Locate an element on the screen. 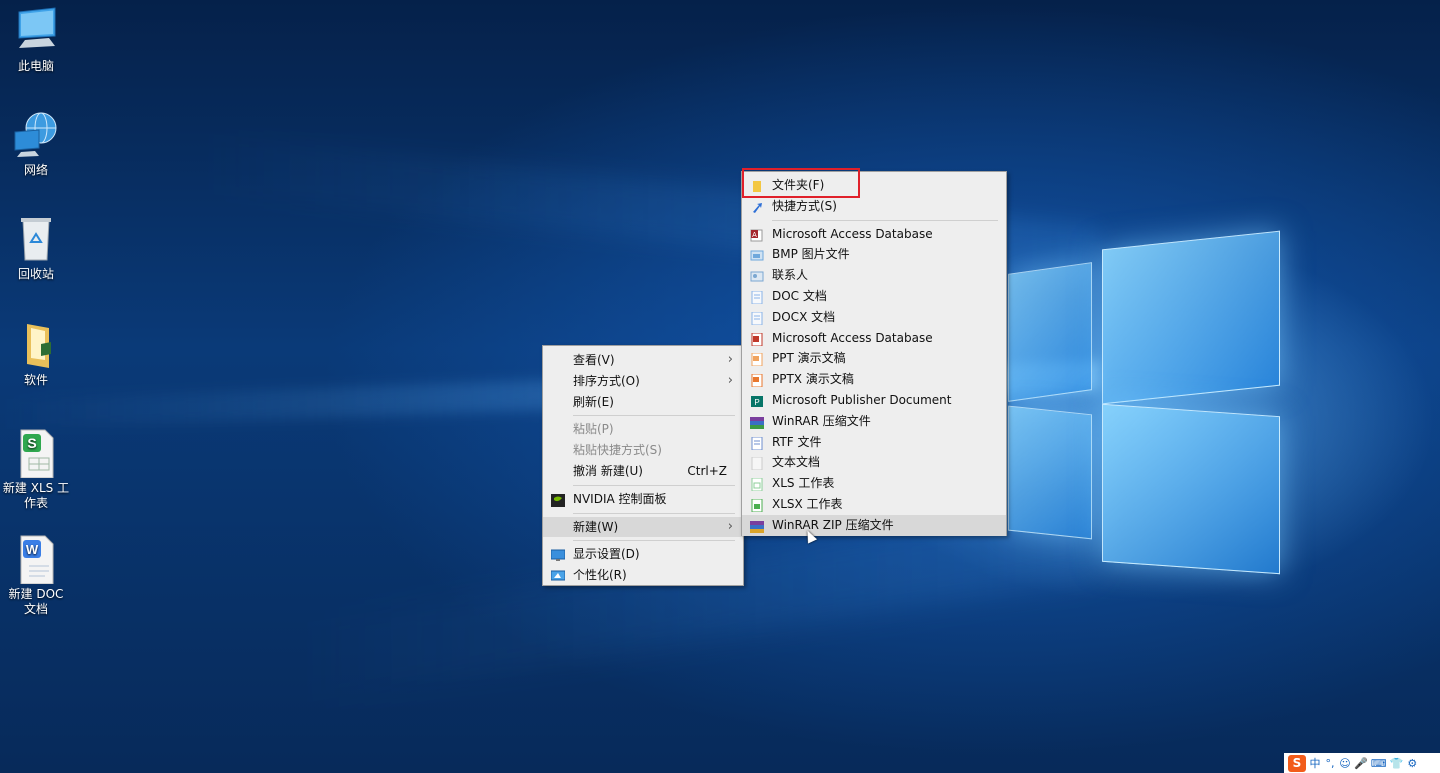 The width and height of the screenshot is (1440, 773). menu-item-sort-by: 排序方式(O) › is located at coordinates (643, 381).